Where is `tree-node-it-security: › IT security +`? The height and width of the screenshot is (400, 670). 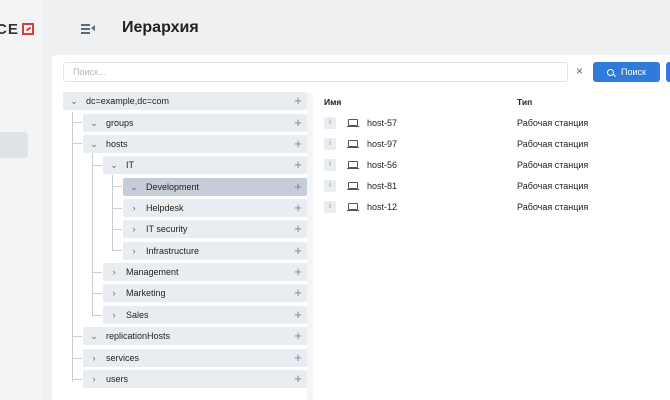
tree-node-it-security: › IT security + is located at coordinates (215, 229).